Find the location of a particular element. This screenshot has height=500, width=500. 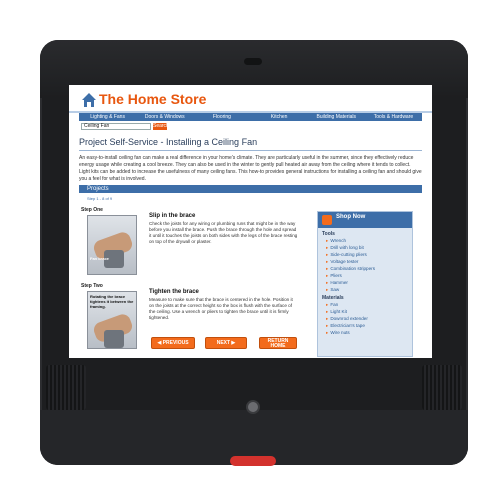

house-logo-icon is located at coordinates (89, 100).